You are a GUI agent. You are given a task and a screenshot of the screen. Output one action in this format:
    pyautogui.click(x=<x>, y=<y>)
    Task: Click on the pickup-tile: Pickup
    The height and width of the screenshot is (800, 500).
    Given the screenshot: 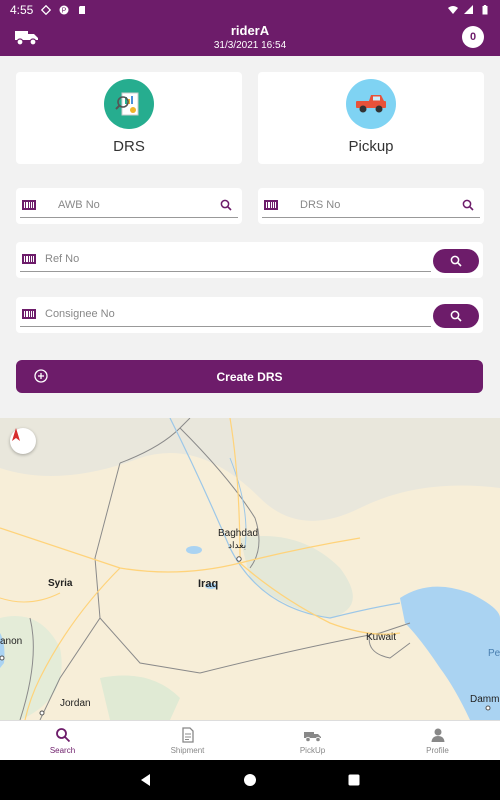 What is the action you would take?
    pyautogui.click(x=371, y=118)
    